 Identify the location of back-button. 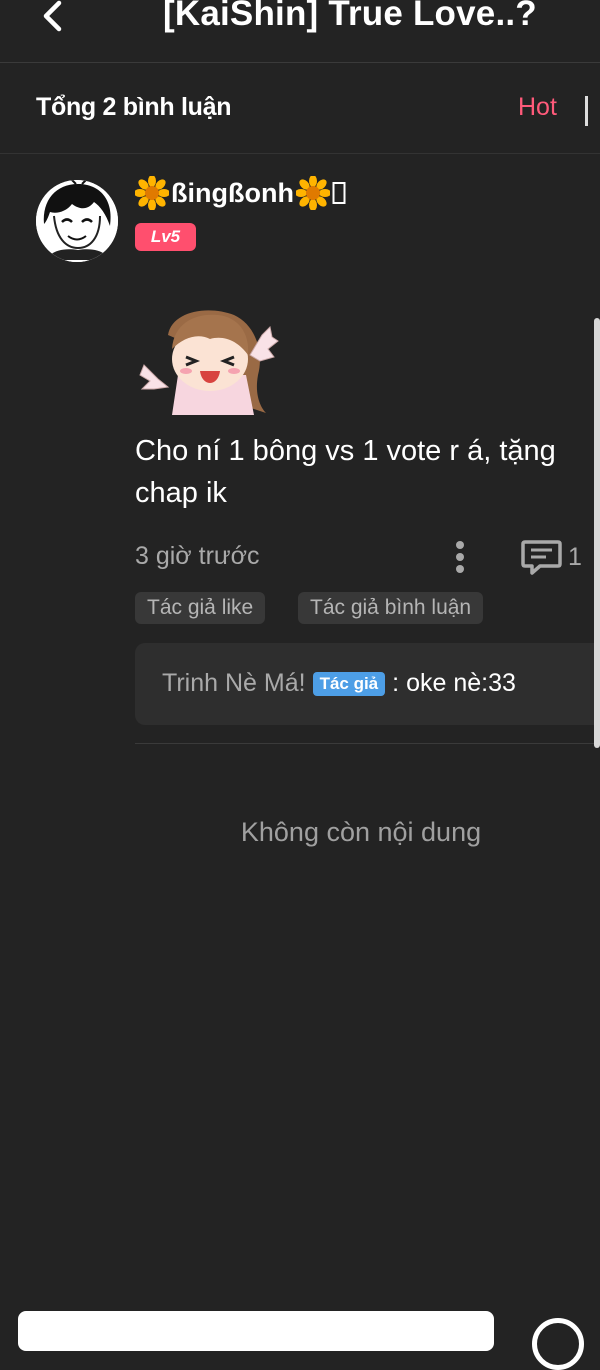
(52, 19).